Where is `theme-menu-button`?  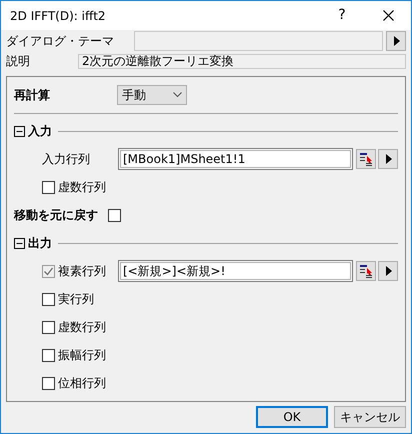
theme-menu-button is located at coordinates (396, 41).